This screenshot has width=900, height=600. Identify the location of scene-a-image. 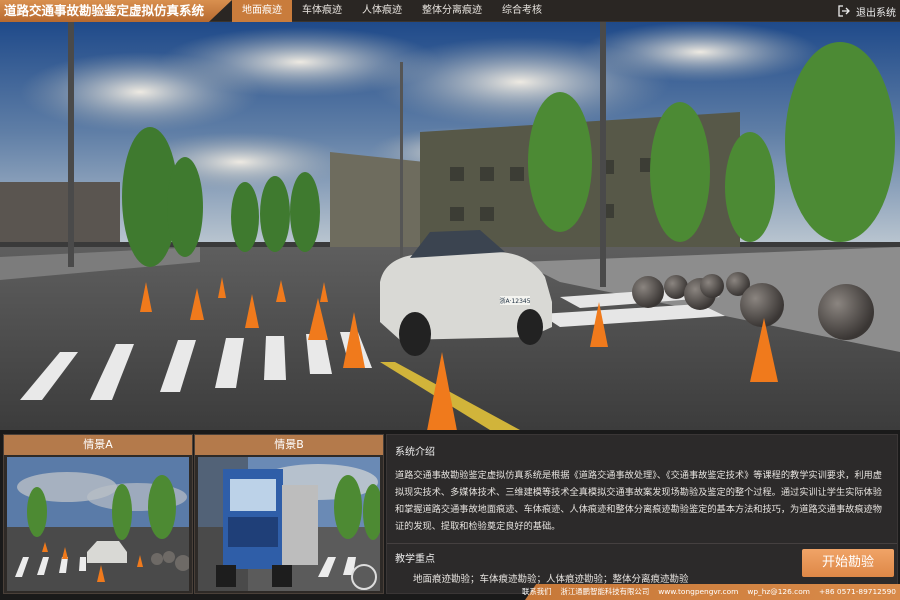
(98, 524).